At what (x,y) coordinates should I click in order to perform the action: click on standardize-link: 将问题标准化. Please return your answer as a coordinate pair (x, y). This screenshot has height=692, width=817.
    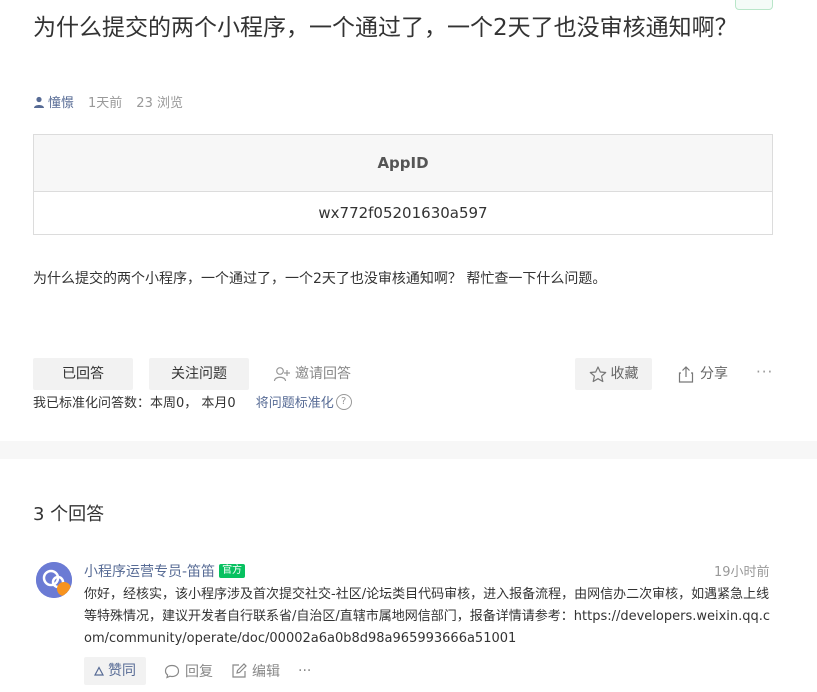
    Looking at the image, I should click on (295, 401).